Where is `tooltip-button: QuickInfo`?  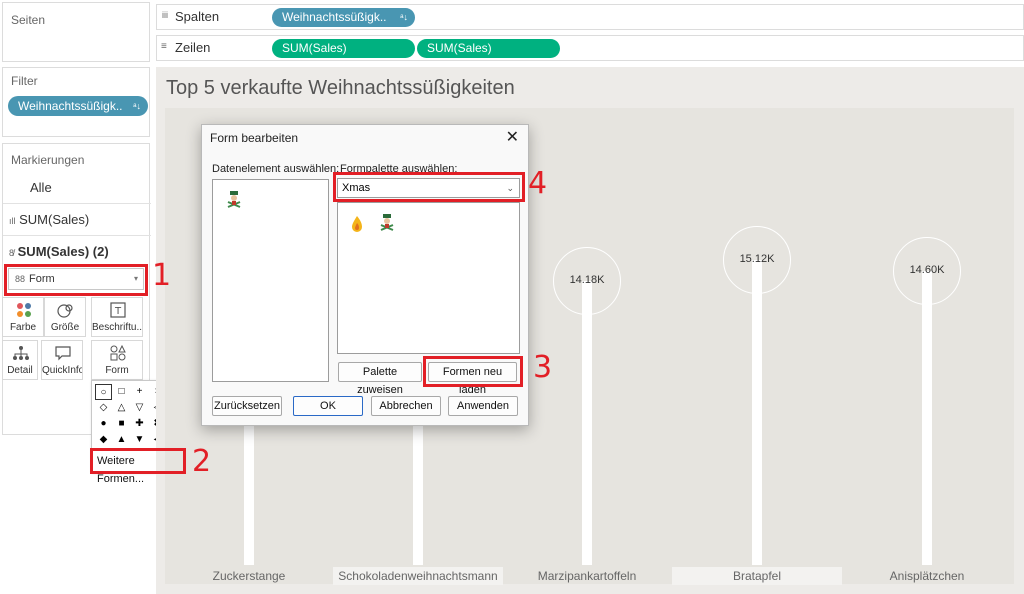
tooltip-button: QuickInfo is located at coordinates (62, 360).